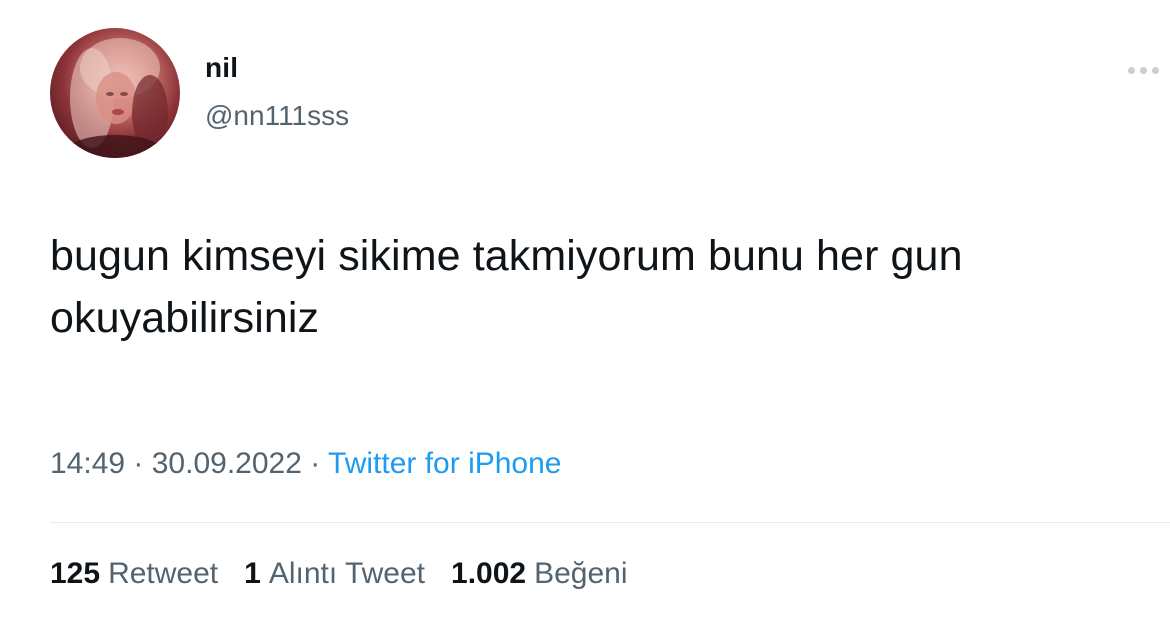 This screenshot has height=621, width=1170. Describe the element at coordinates (87, 463) in the screenshot. I see `tweet-time: 14:49` at that location.